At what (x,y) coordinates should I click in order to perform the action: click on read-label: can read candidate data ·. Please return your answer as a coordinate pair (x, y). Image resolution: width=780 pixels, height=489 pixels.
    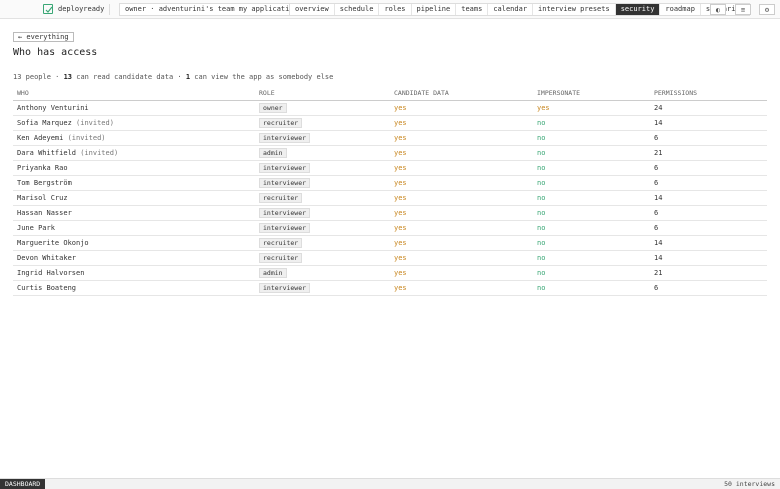
    Looking at the image, I should click on (129, 77).